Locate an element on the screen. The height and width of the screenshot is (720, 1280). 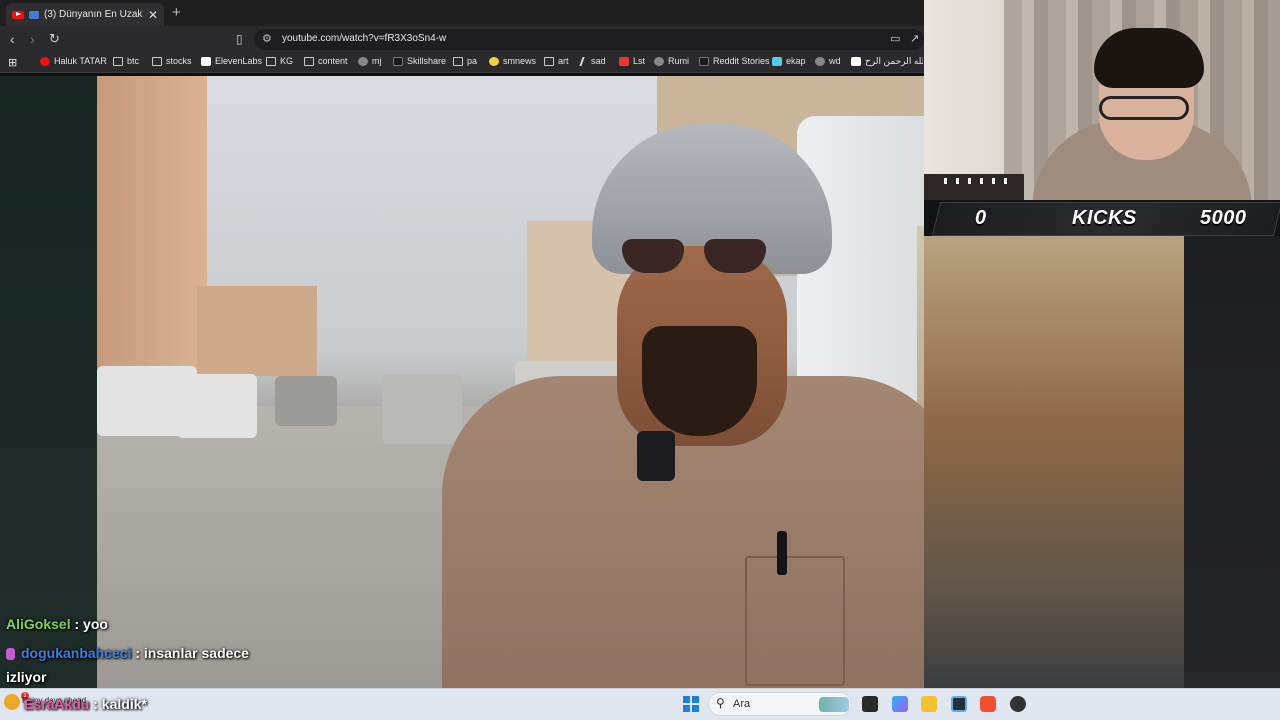
chat-username: EsraAkdu is located at coordinates (57, 704).